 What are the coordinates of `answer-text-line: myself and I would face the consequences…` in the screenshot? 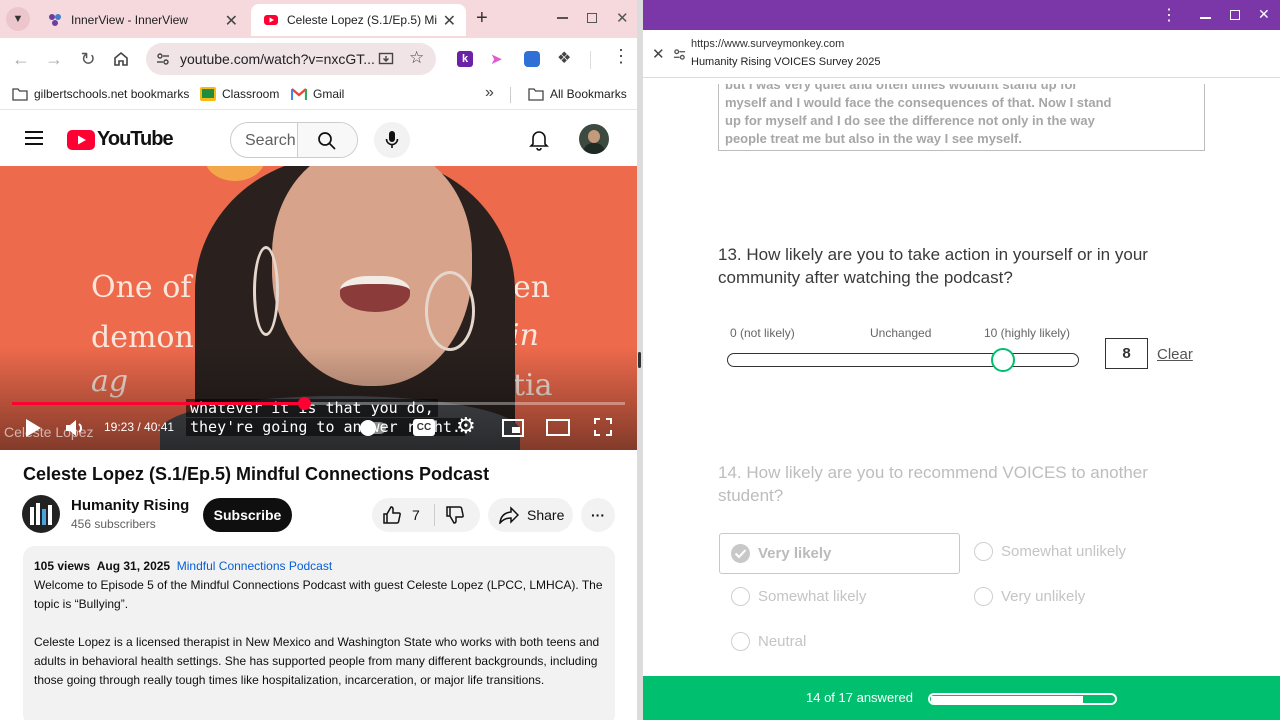 It's located at (918, 102).